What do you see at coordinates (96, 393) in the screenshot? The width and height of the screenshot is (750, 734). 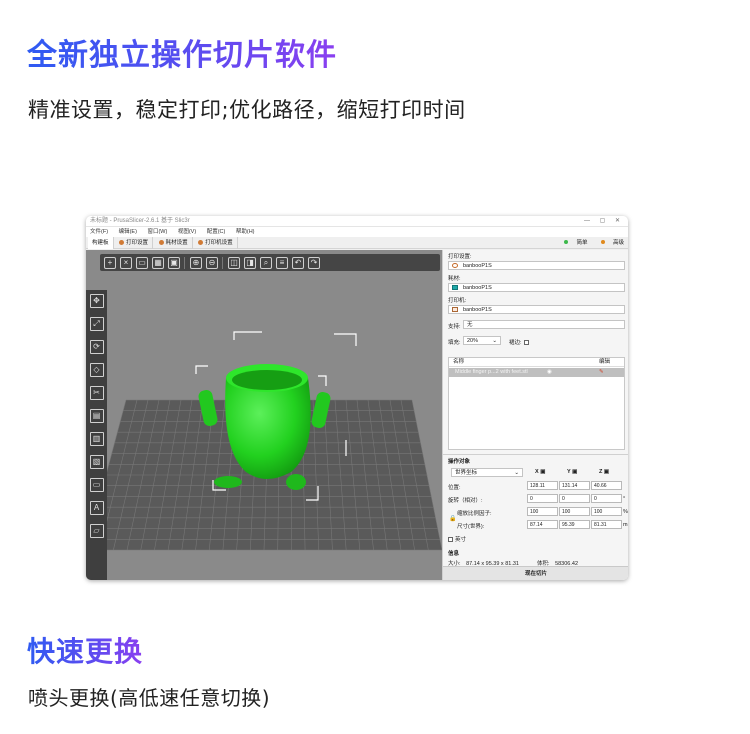 I see `cut-icon: ✂` at bounding box center [96, 393].